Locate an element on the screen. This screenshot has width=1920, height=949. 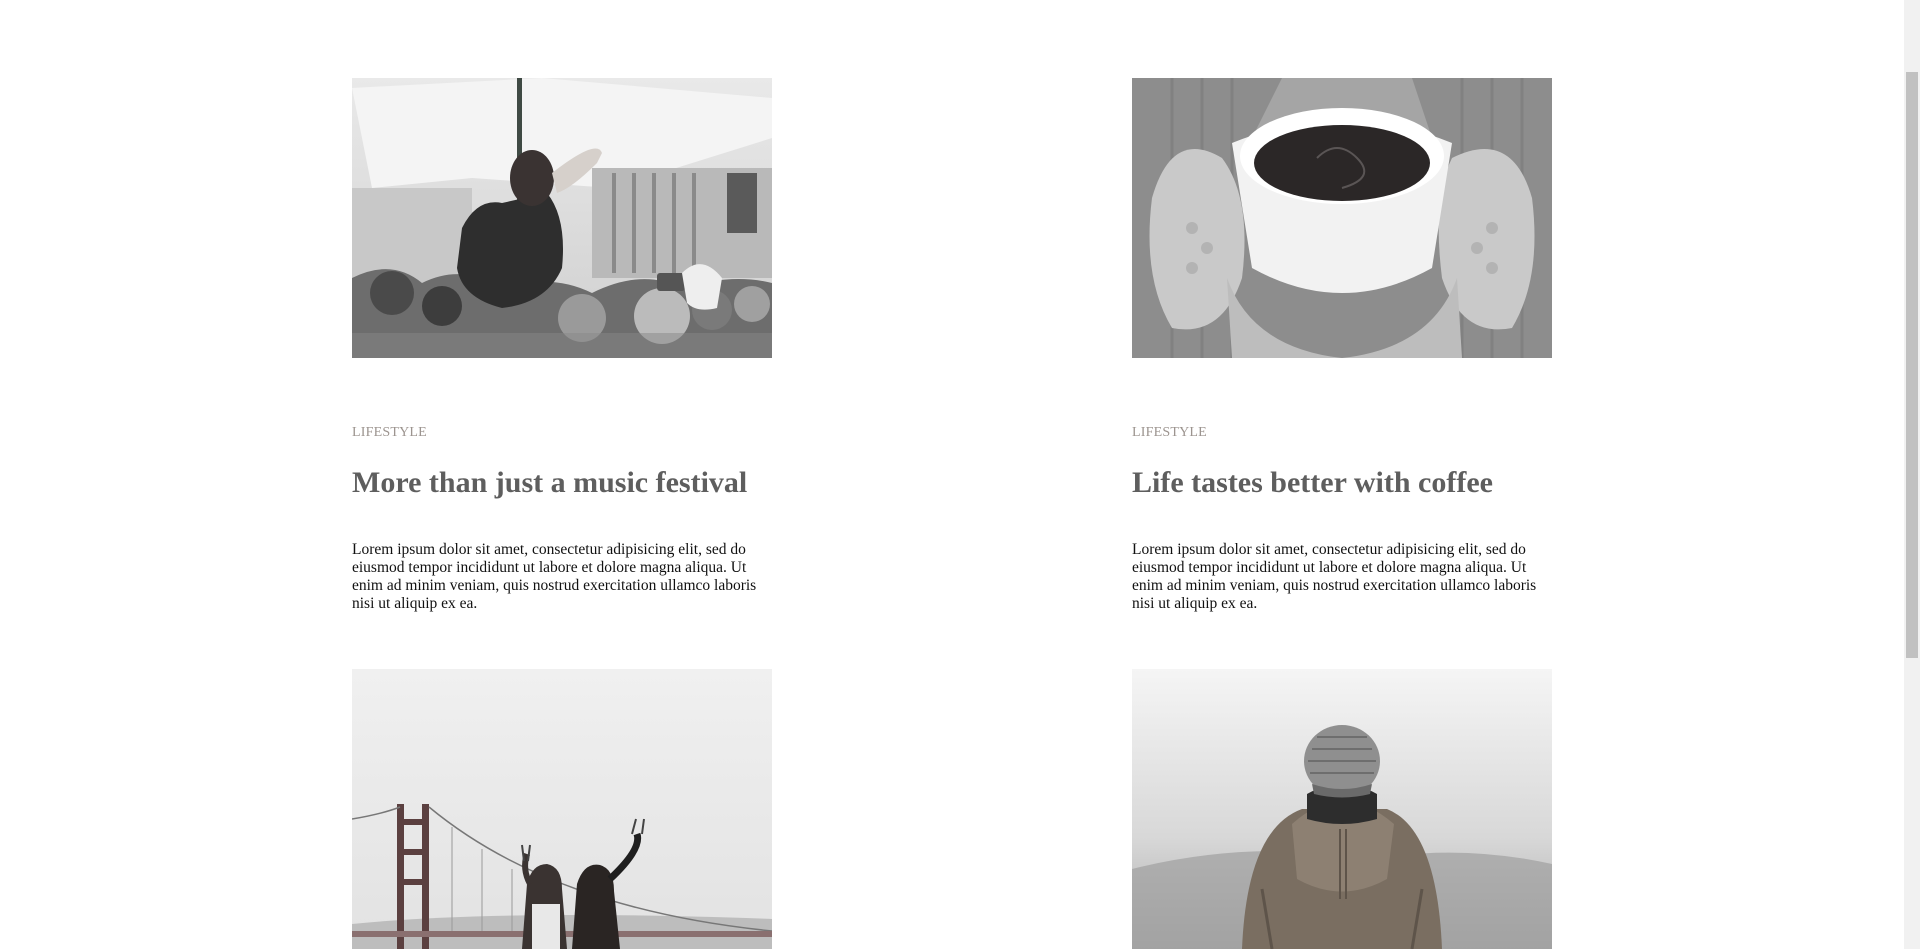
vertical-scrollbar is located at coordinates (1912, 474).